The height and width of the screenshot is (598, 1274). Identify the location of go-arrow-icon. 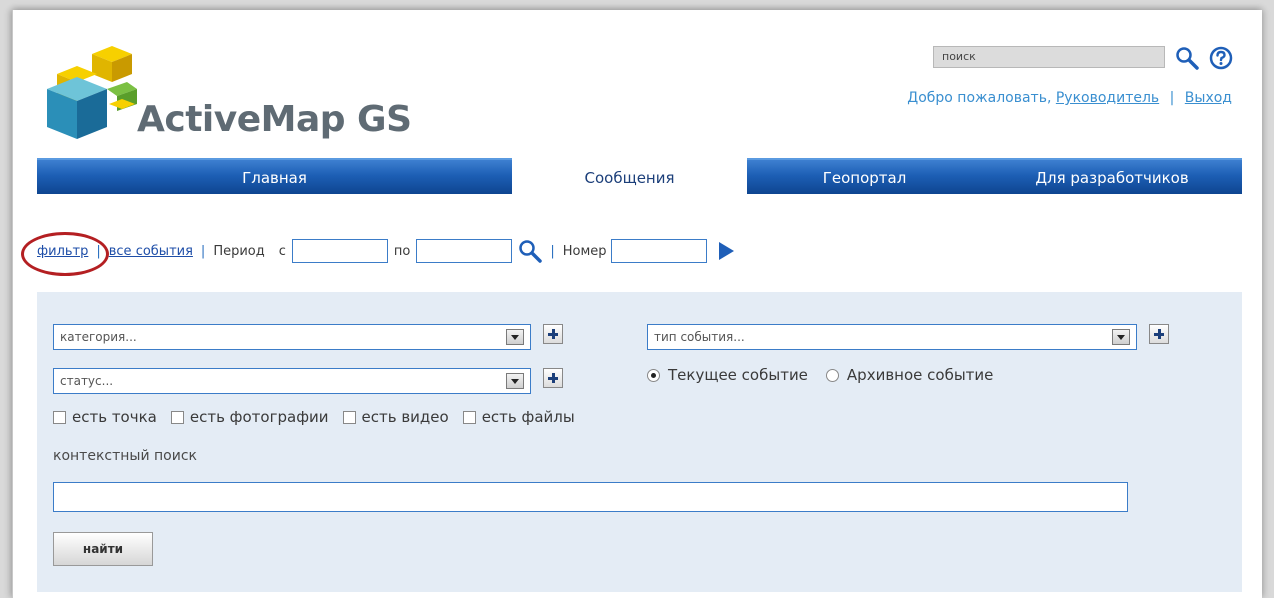
(726, 251).